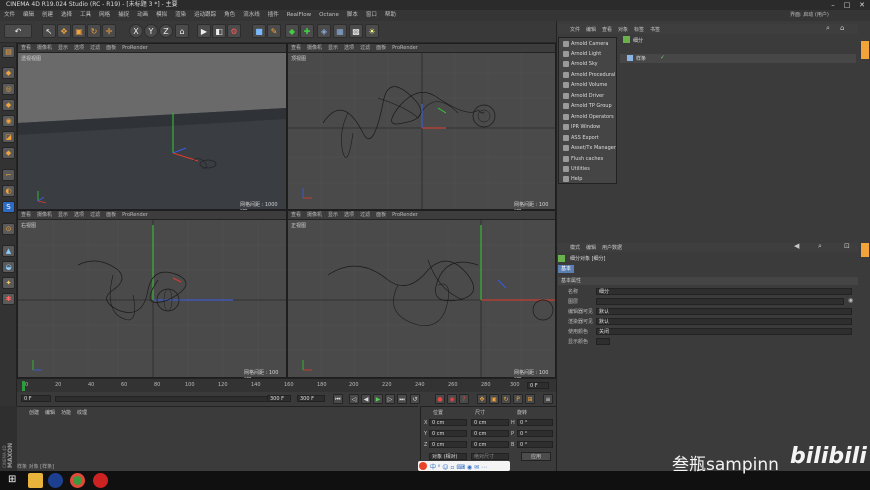 The width and height of the screenshot is (870, 490). What do you see at coordinates (273, 15) in the screenshot?
I see `menu-plugins: 插件` at bounding box center [273, 15].